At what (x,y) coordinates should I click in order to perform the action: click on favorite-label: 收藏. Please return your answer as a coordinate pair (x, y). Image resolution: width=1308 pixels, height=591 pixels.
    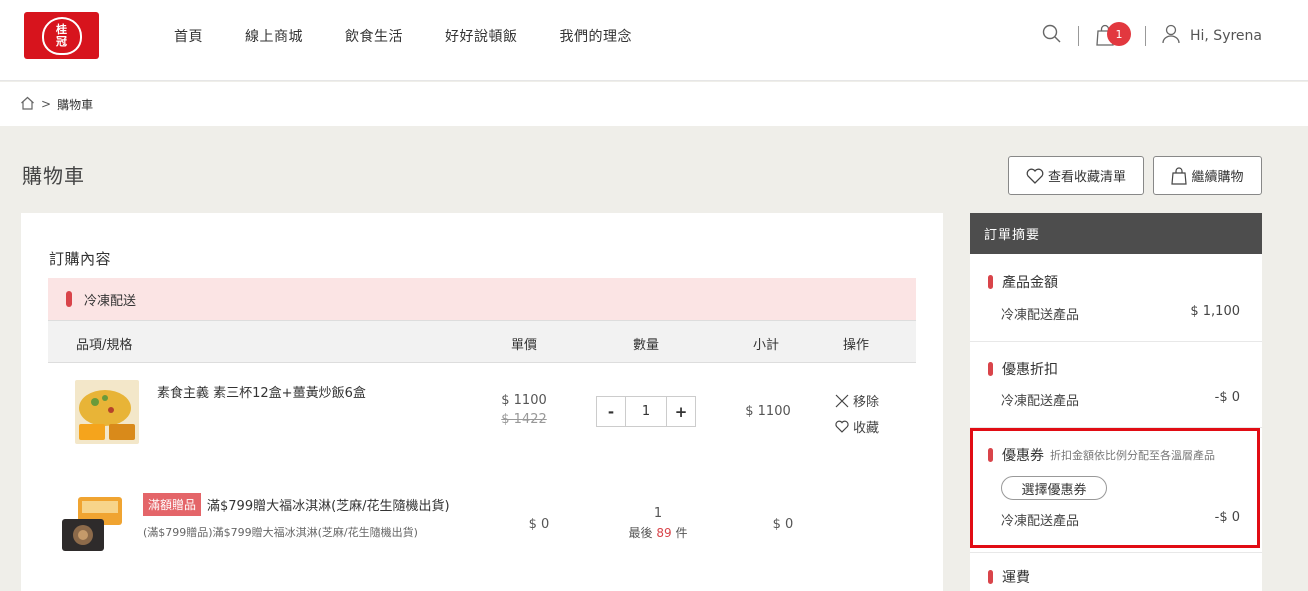
    Looking at the image, I should click on (866, 428).